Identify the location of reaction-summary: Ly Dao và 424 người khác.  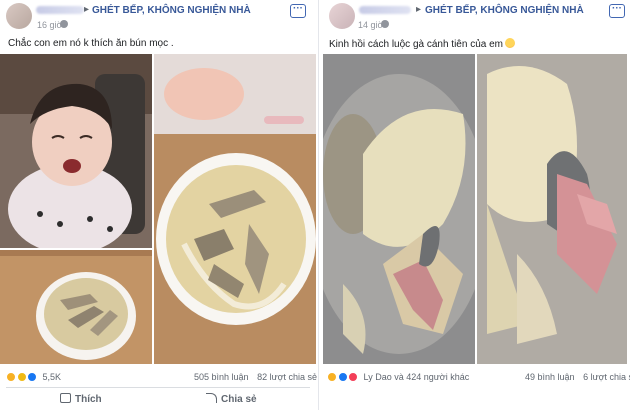
(398, 377).